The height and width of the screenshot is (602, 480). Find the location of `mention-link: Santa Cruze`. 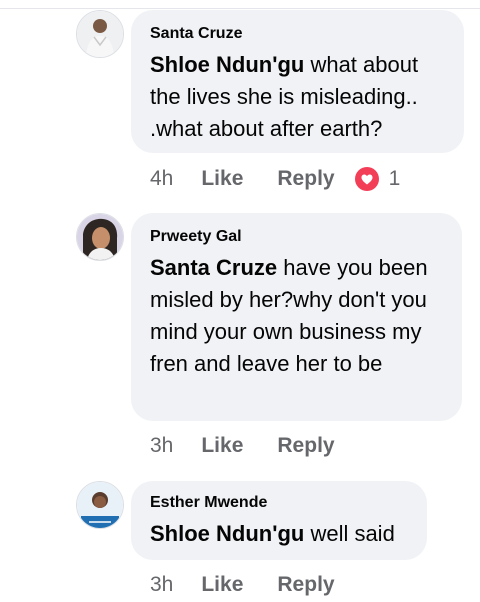

mention-link: Santa Cruze is located at coordinates (213, 267).